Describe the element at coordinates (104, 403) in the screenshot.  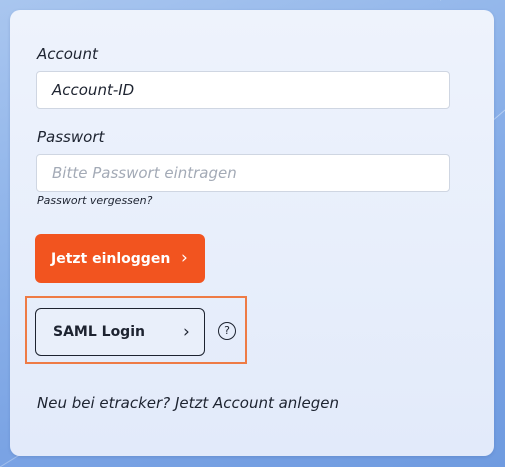
I see `signup-prefix: Neu bei etracker?` at that location.